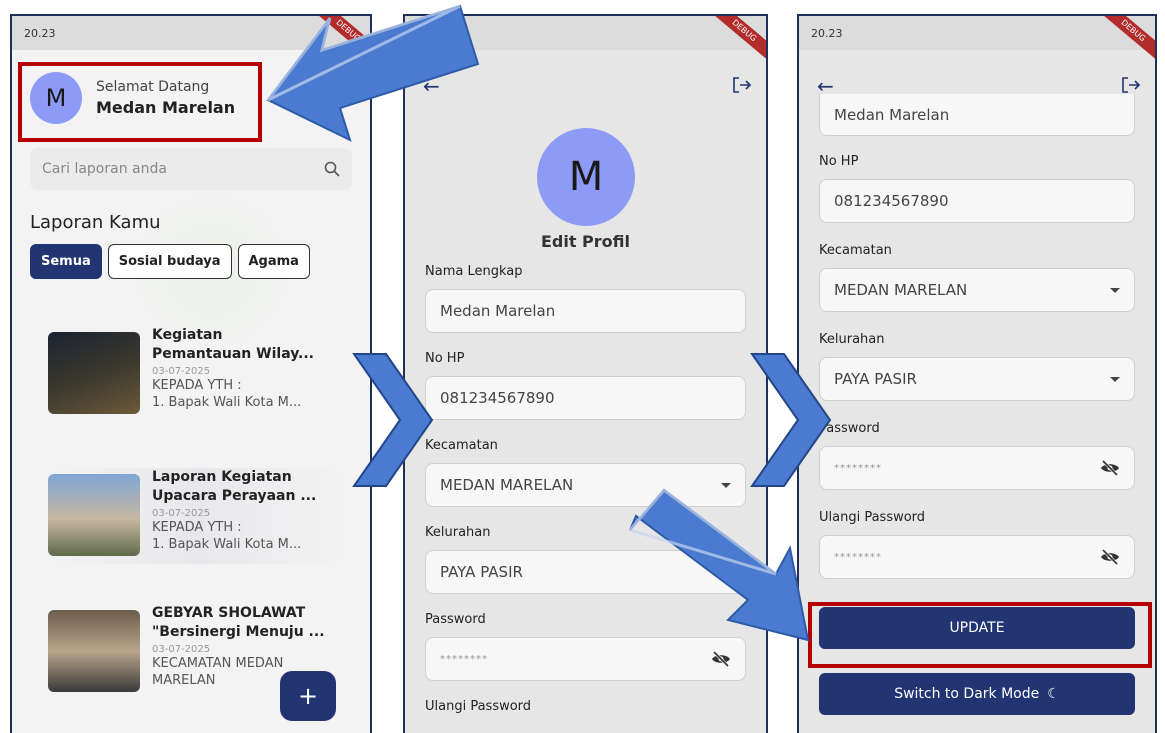  I want to click on dark-mode-button: Switch to Dark Mode ☾, so click(977, 694).